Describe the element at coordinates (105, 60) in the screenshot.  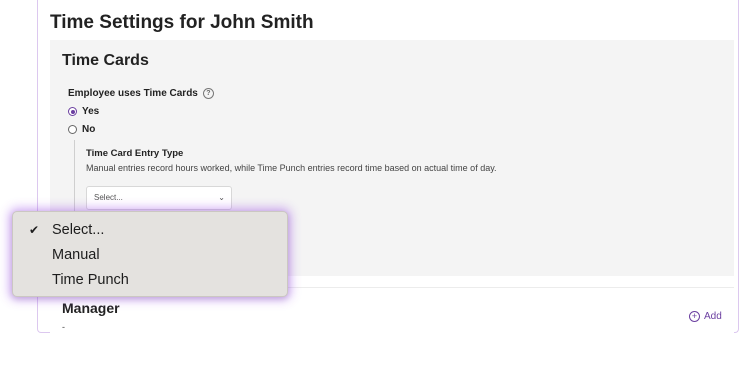
I see `time-cards-title: Time Cards` at that location.